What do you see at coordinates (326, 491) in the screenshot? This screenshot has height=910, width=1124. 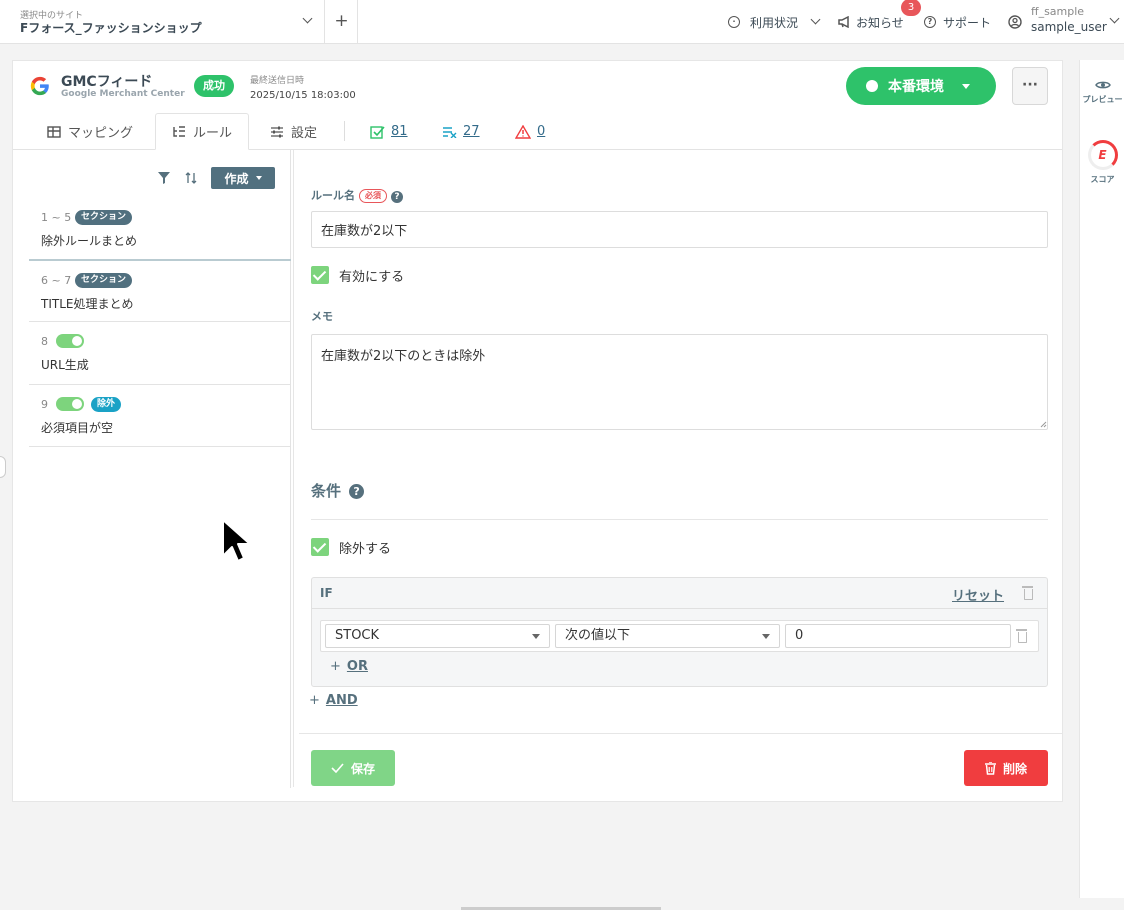 I see `conditions-title: 条件` at bounding box center [326, 491].